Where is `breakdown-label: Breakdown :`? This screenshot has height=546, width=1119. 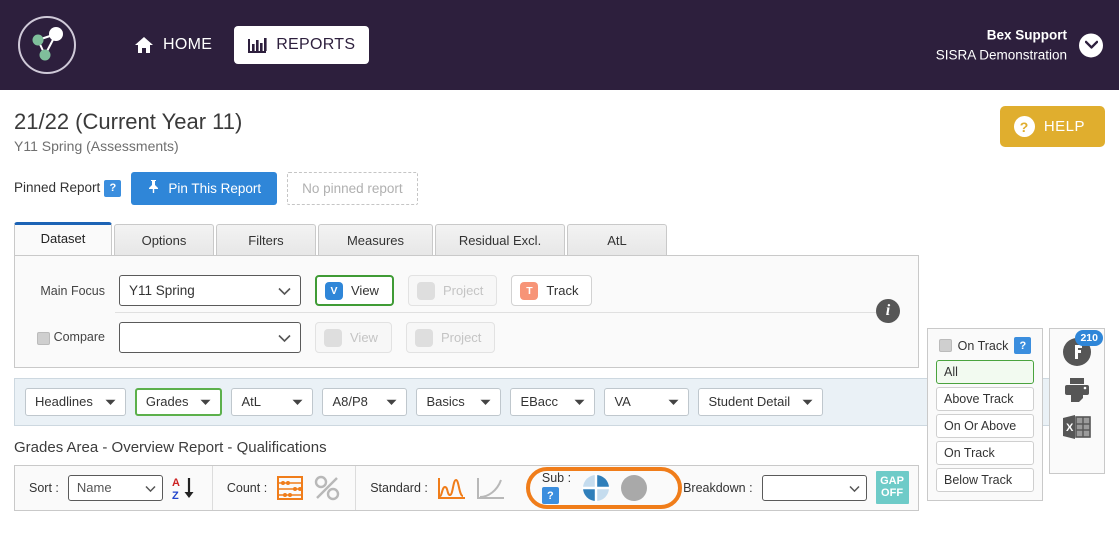 breakdown-label: Breakdown : is located at coordinates (718, 487).